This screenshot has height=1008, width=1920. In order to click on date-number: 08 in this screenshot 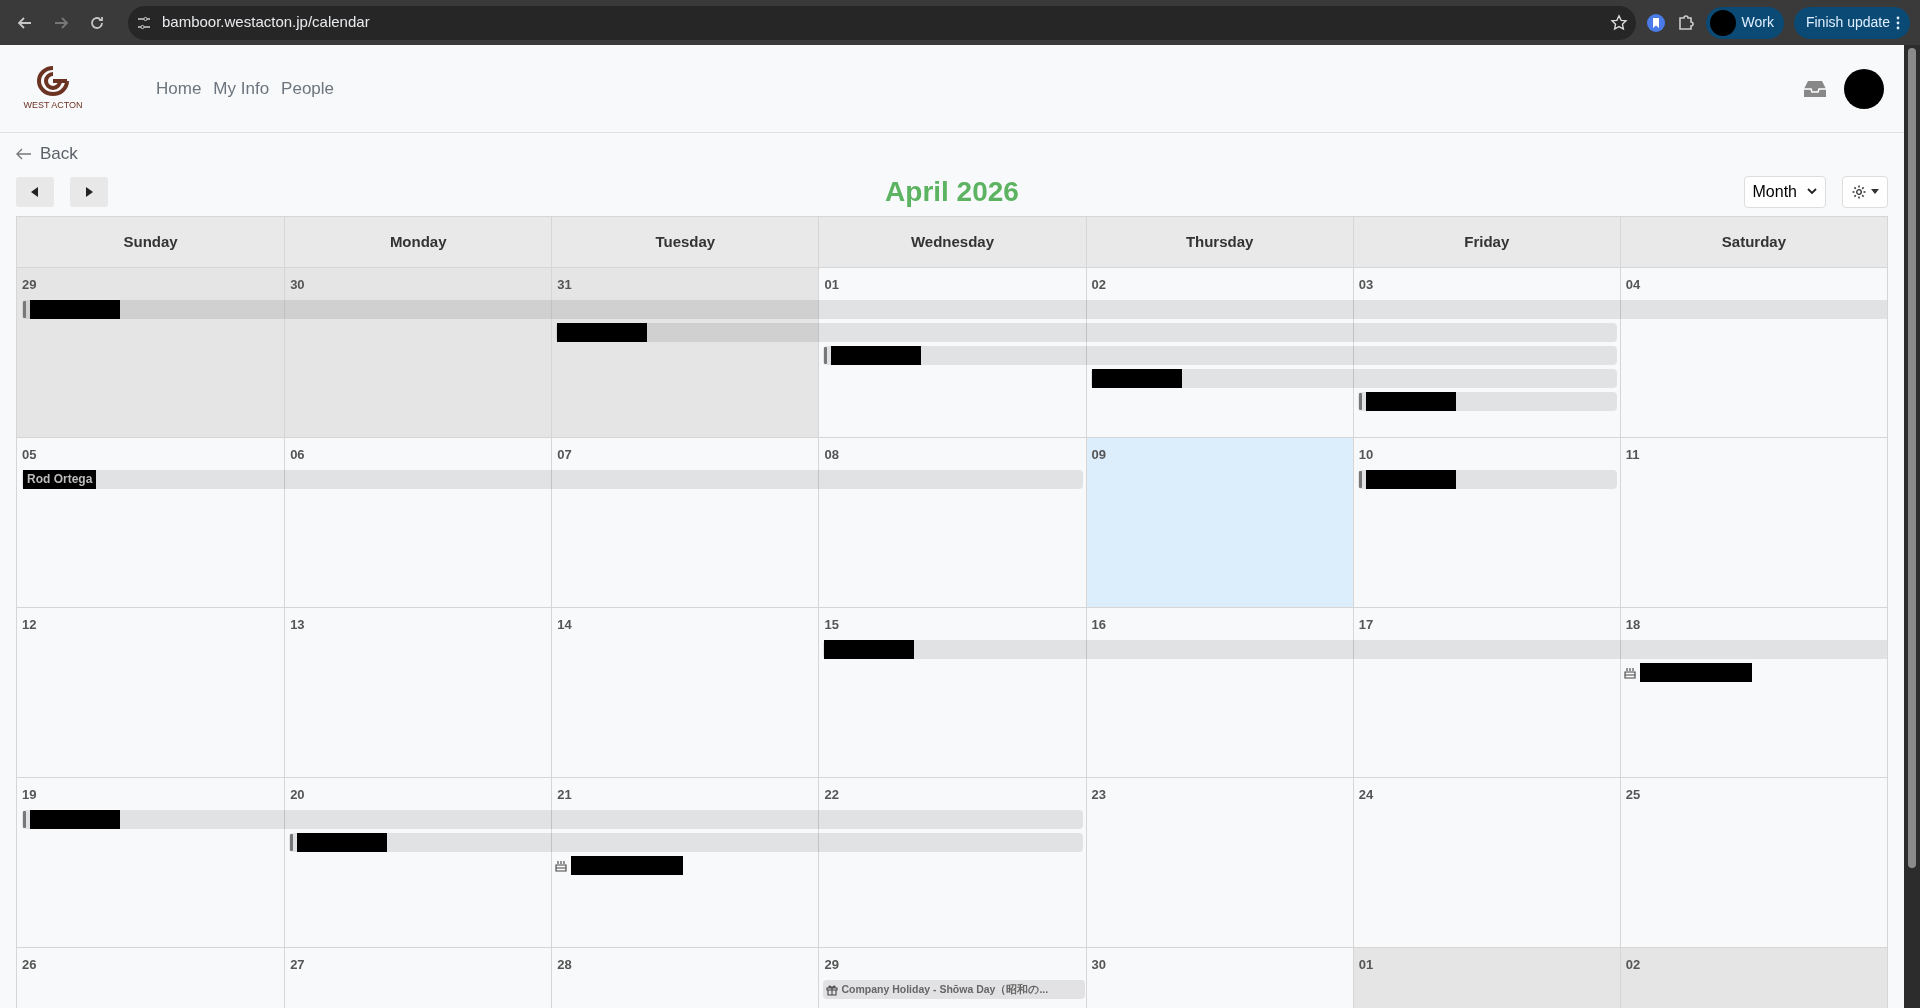, I will do `click(831, 455)`.